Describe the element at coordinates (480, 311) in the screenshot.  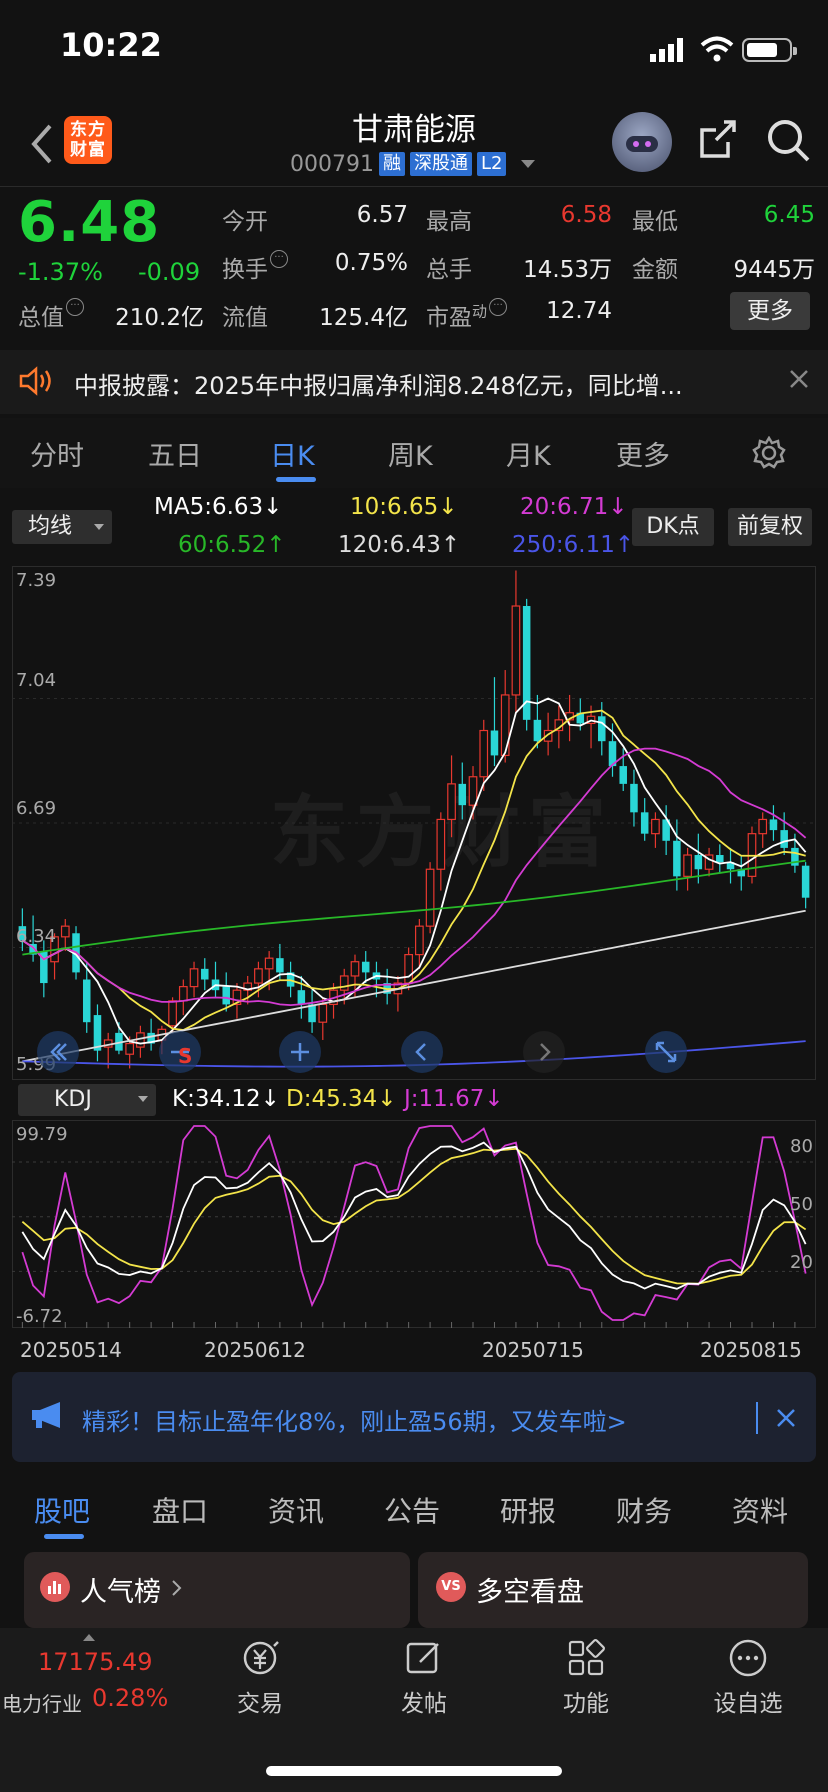
I see `pe-sup: 动` at that location.